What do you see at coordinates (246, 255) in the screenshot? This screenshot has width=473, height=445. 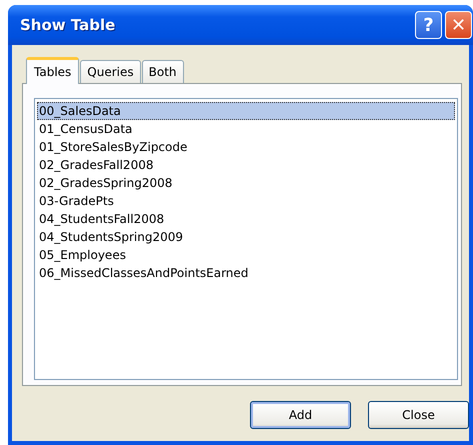 I see `list-item: 05_Employees` at bounding box center [246, 255].